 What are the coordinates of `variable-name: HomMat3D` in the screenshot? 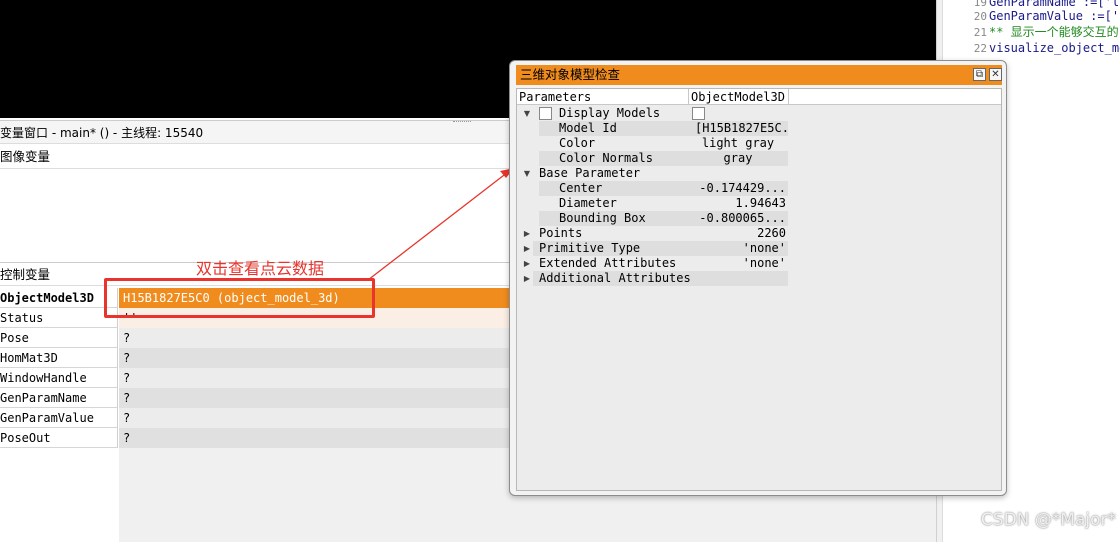 It's located at (59, 358).